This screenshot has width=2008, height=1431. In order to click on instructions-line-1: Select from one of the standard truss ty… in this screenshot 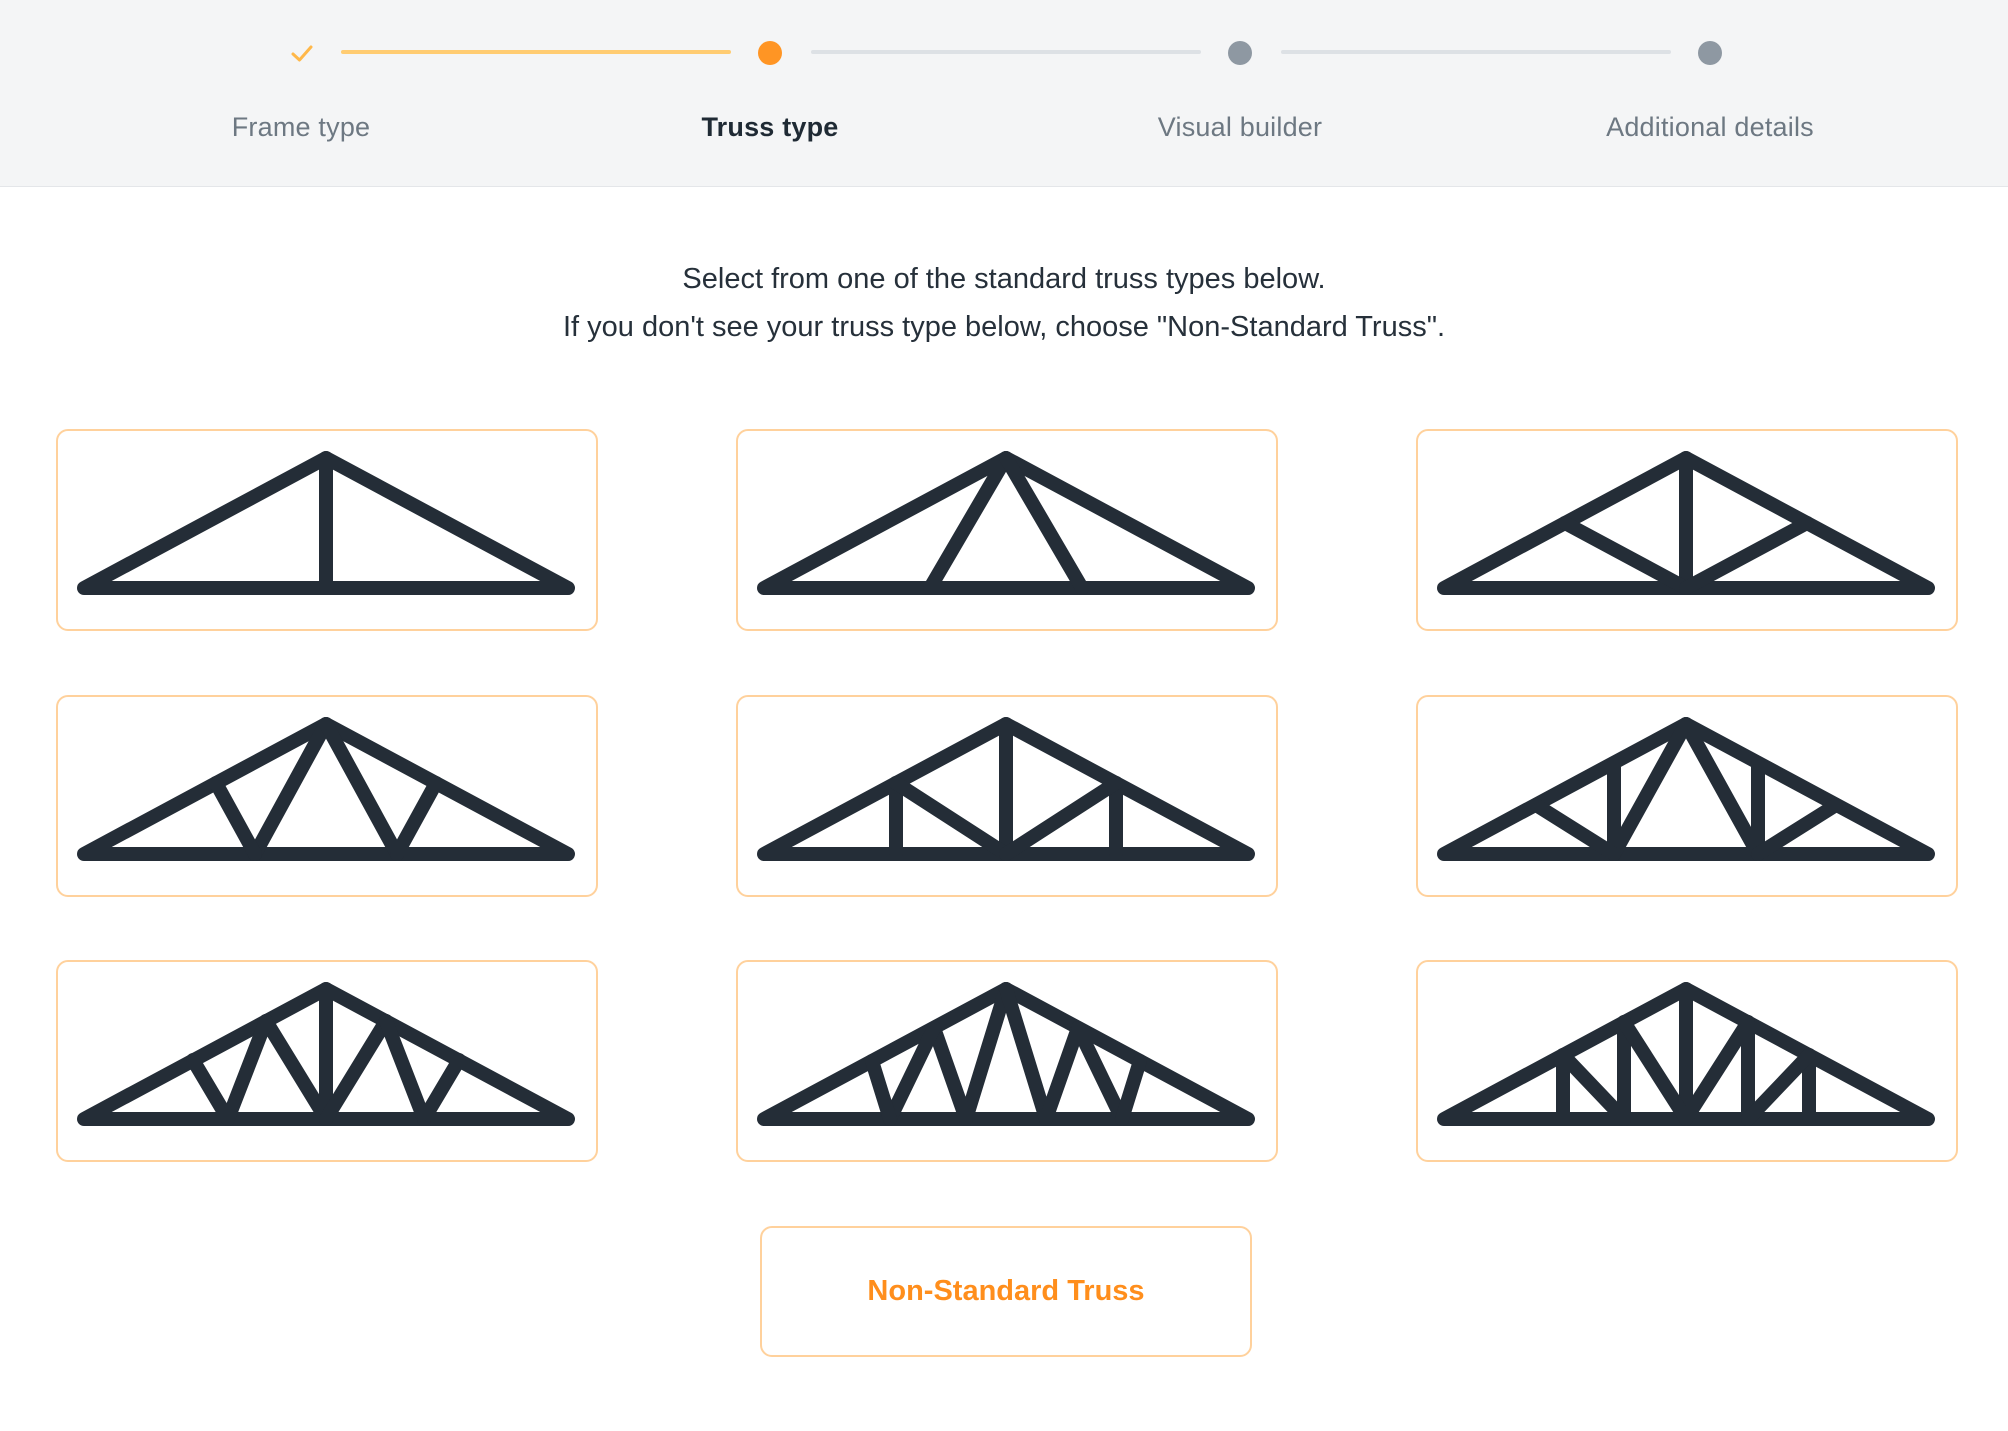, I will do `click(1004, 279)`.